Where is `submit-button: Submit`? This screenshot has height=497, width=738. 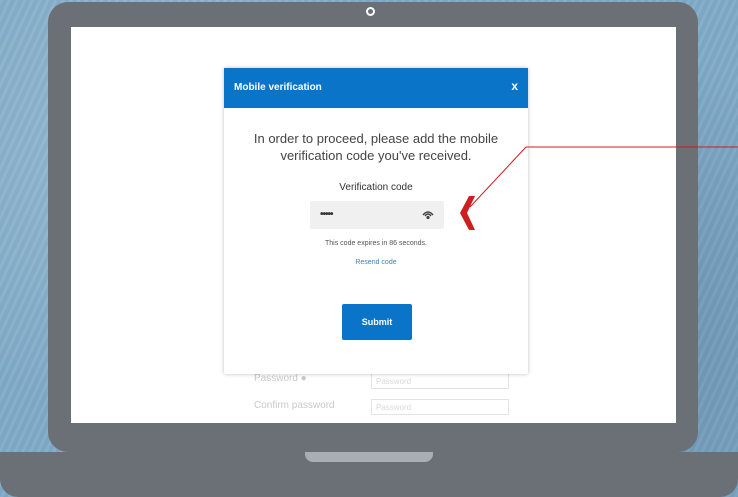
submit-button: Submit is located at coordinates (377, 322).